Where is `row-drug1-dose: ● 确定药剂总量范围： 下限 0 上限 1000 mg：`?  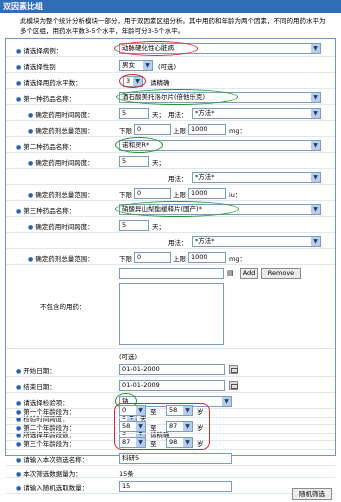 row-drug1-dose: ● 确定药剂总量范围： 下限 0 上限 1000 mg： is located at coordinates (170, 129).